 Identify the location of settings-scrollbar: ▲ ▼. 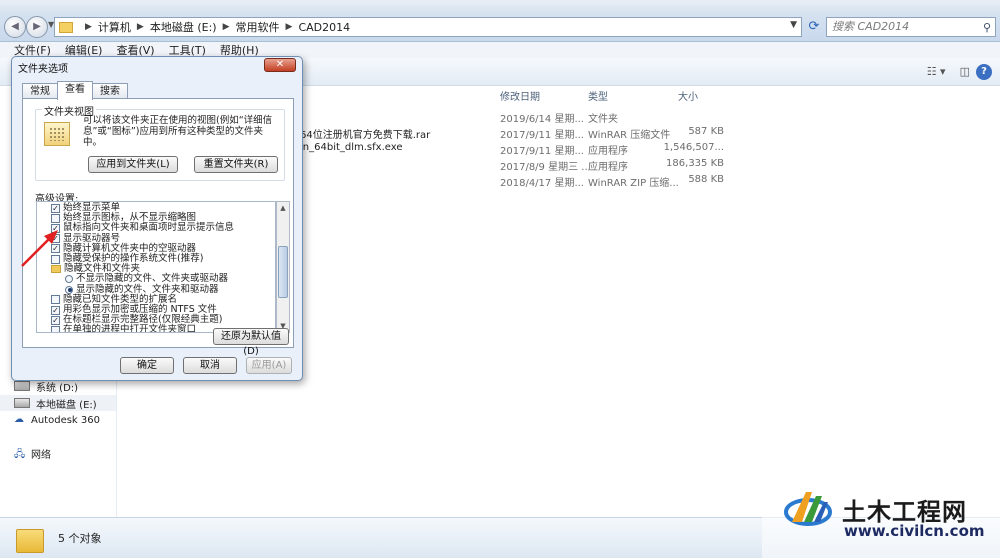
(283, 267).